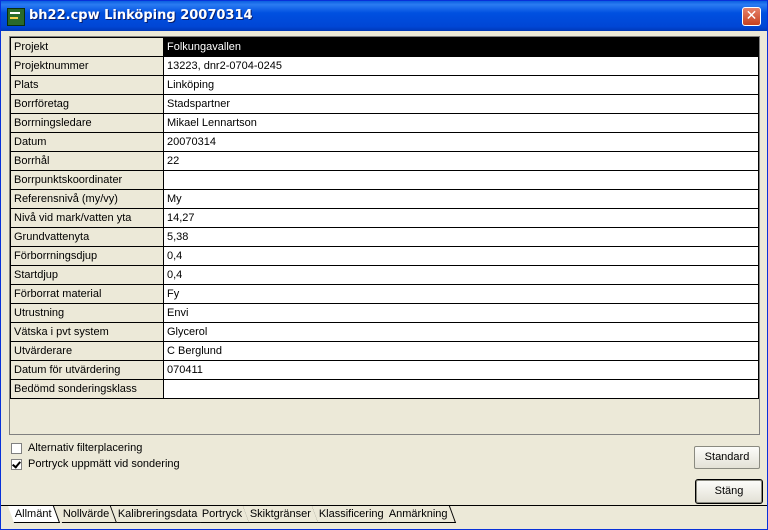 The width and height of the screenshot is (768, 530). What do you see at coordinates (727, 457) in the screenshot?
I see `standard-button: Standard` at bounding box center [727, 457].